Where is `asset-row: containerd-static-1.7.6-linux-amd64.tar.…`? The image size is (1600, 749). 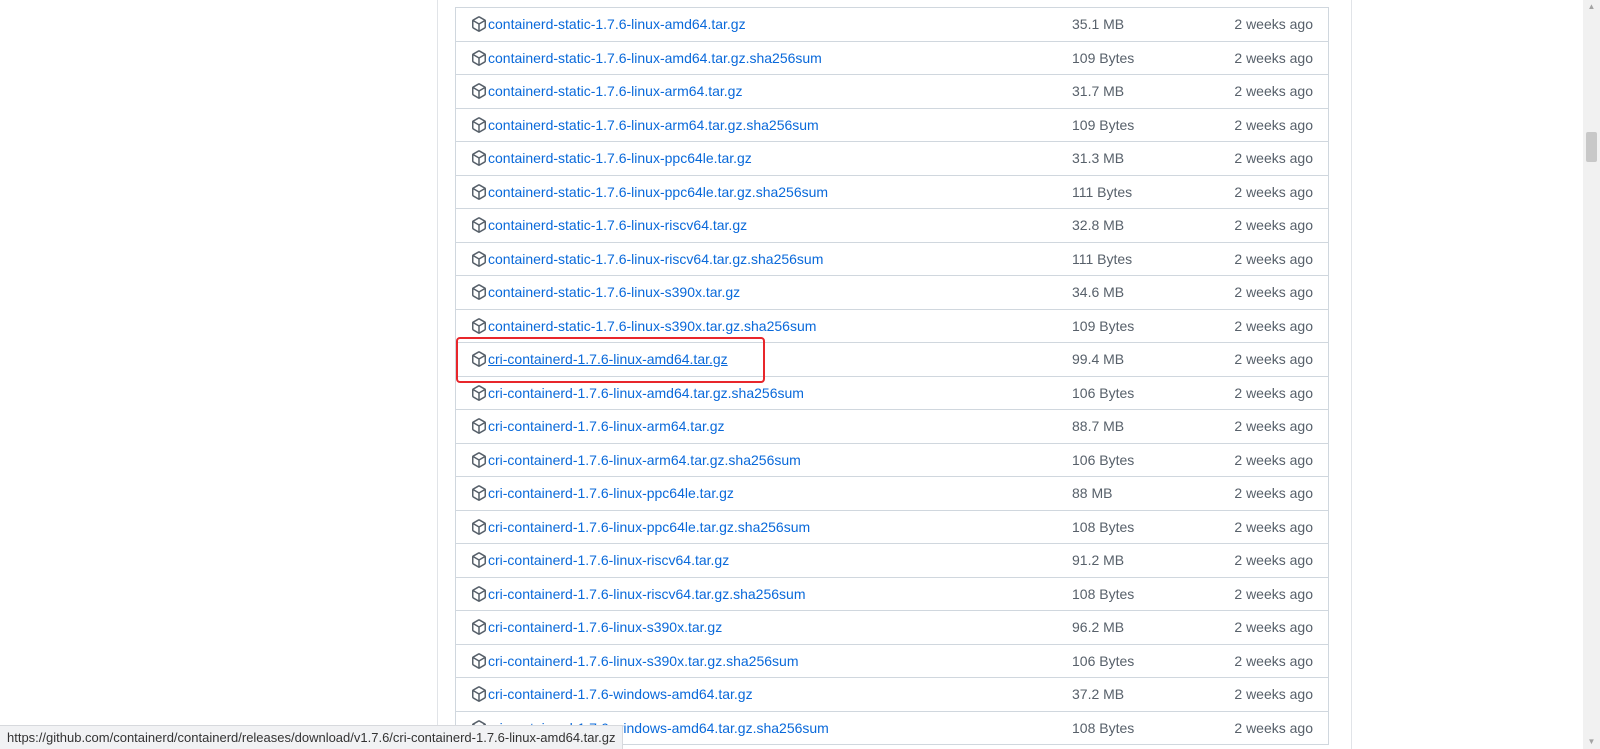 asset-row: containerd-static-1.7.6-linux-amd64.tar.… is located at coordinates (892, 24).